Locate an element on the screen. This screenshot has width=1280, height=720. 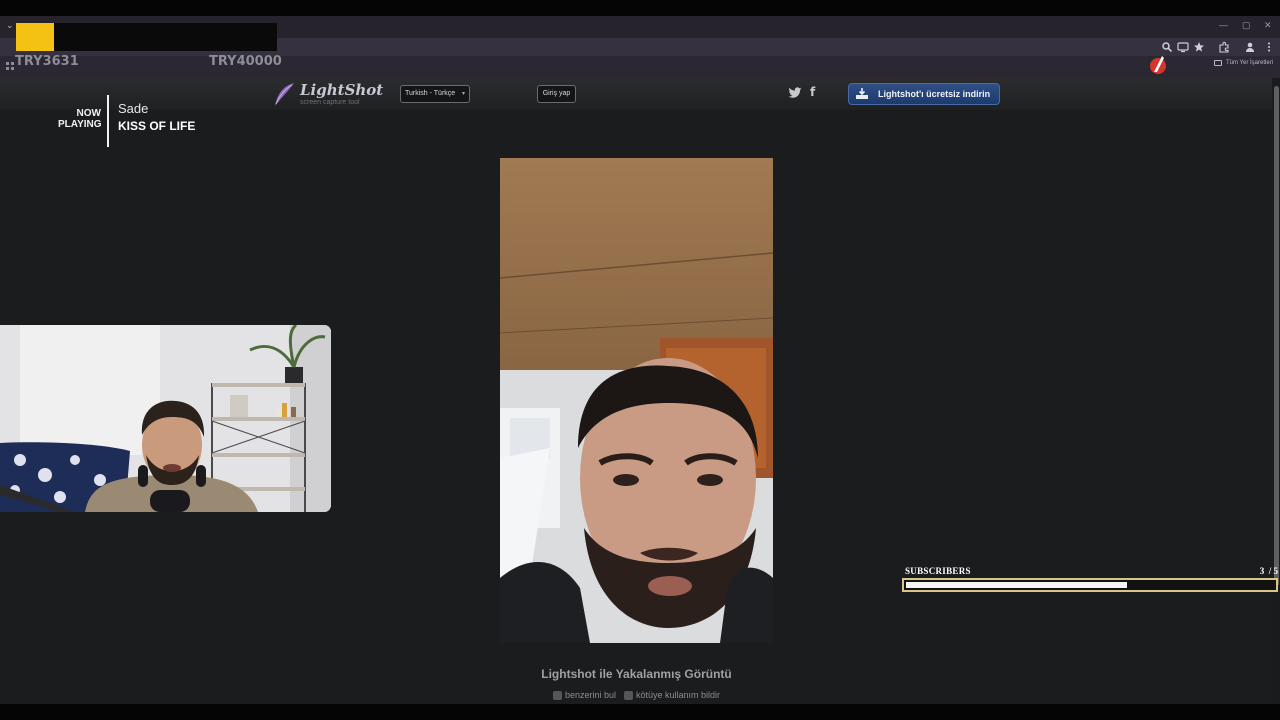
subscriber-goal-fill is located at coordinates (1016, 585).